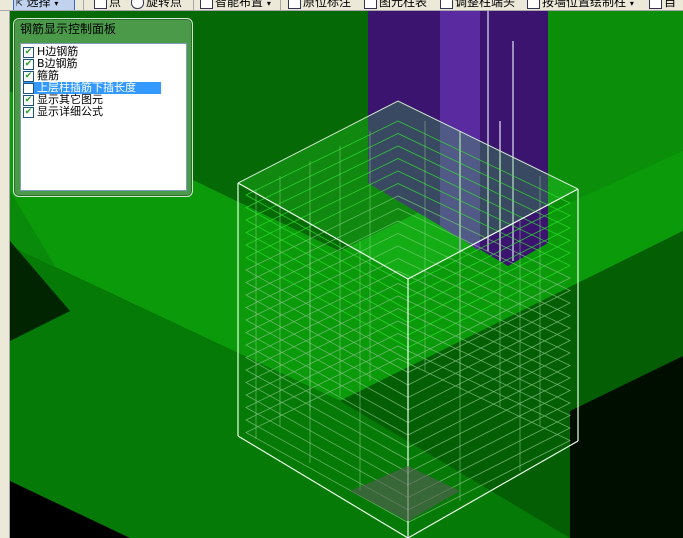 This screenshot has width=683, height=538. What do you see at coordinates (446, 4) in the screenshot?
I see `adjust-icon` at bounding box center [446, 4].